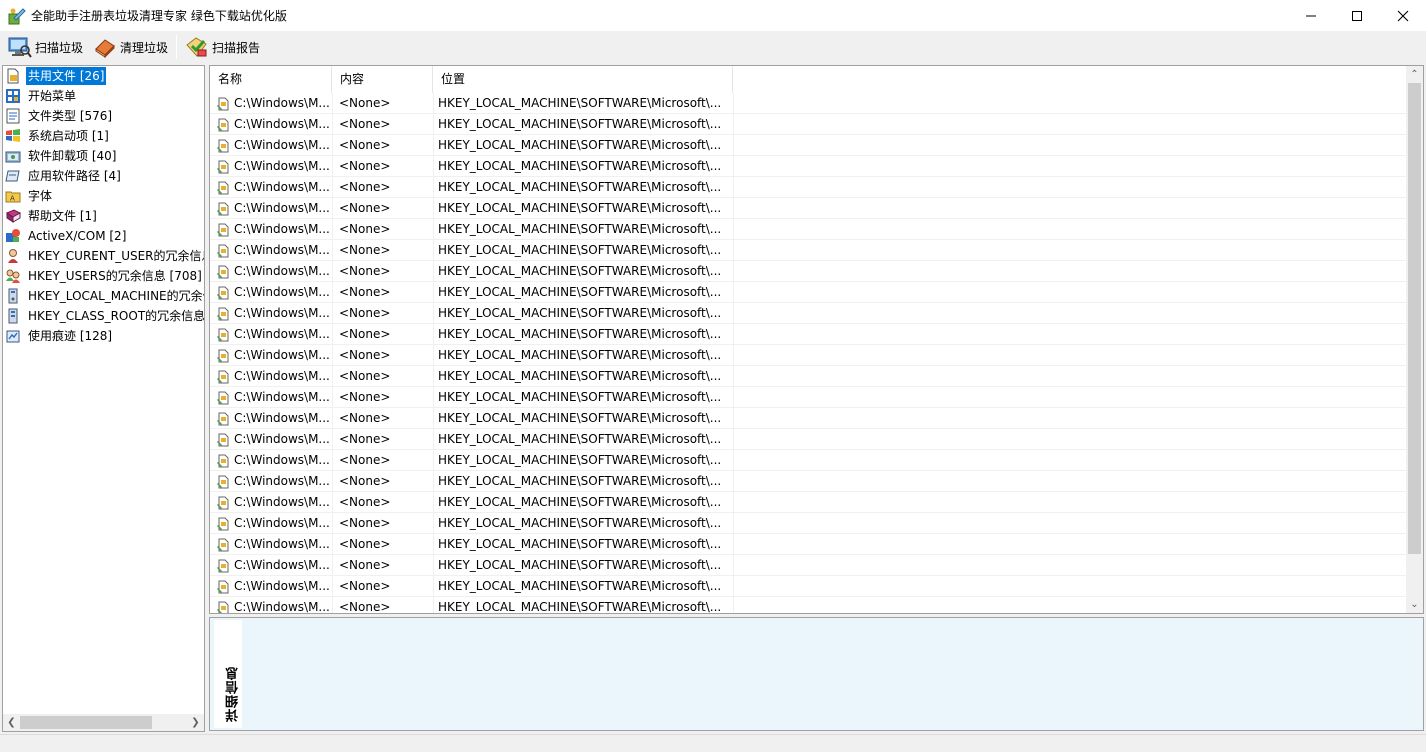 This screenshot has width=1426, height=752. I want to click on scroll-down-icon: ⌄, so click(1414, 604).